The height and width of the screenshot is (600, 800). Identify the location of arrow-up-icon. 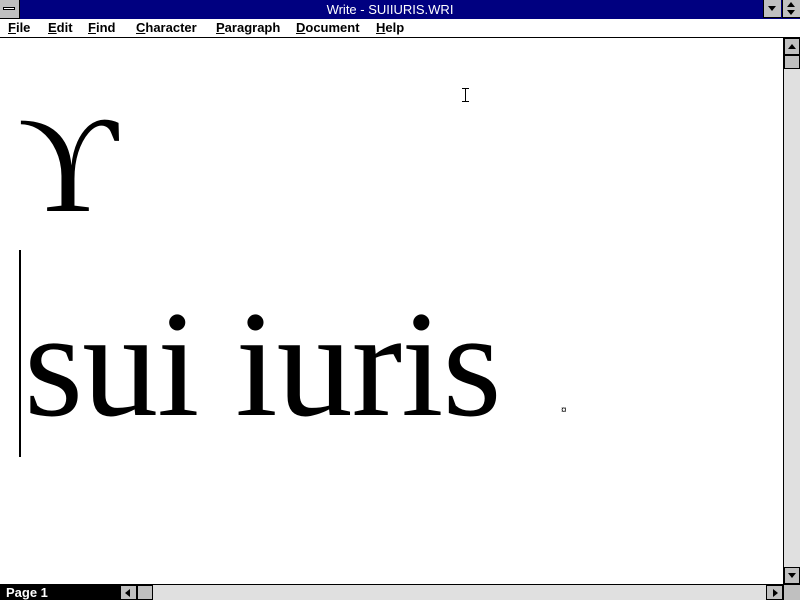
(792, 46).